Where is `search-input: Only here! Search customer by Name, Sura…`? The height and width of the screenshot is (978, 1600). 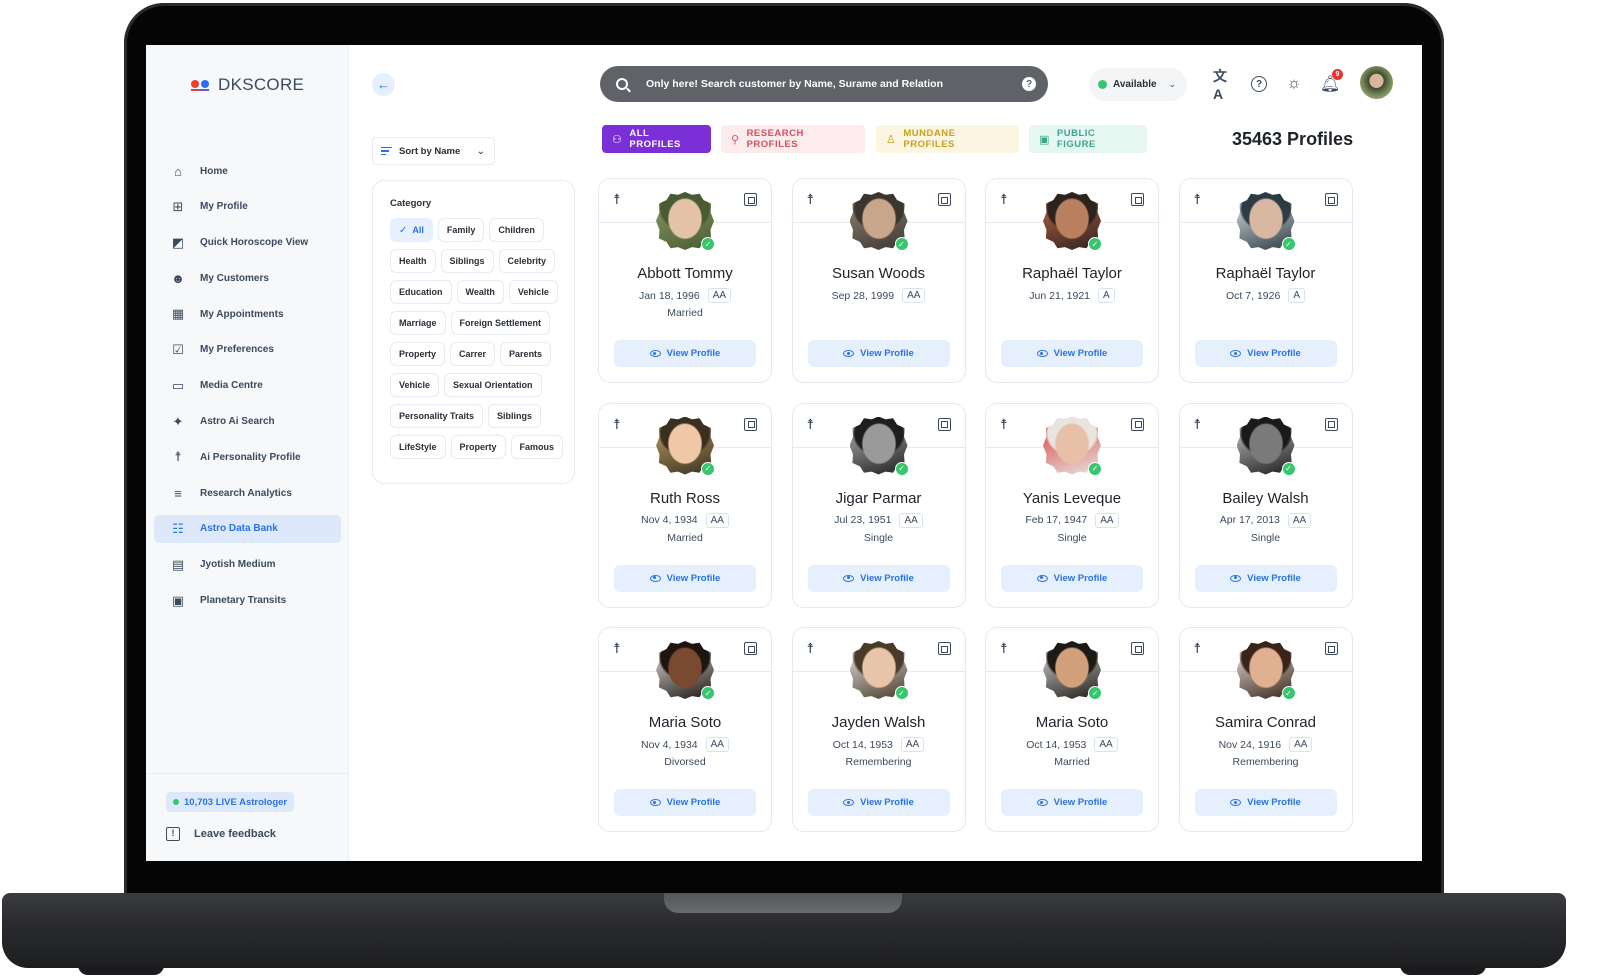 search-input: Only here! Search customer by Name, Sura… is located at coordinates (834, 84).